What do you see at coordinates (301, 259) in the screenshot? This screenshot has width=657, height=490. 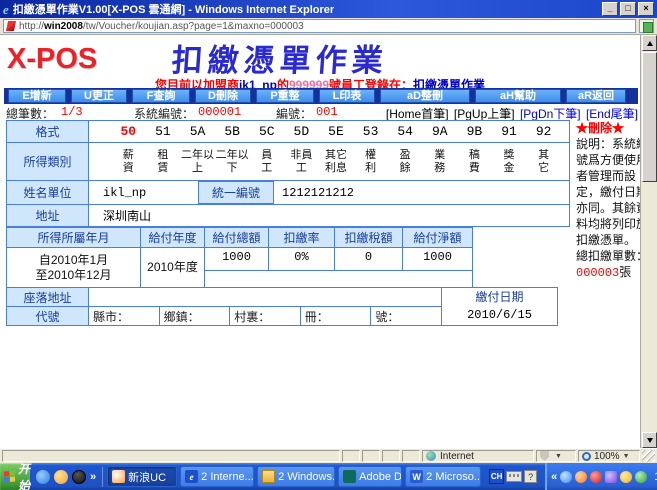 I see `withhold-rate-field: 0%` at bounding box center [301, 259].